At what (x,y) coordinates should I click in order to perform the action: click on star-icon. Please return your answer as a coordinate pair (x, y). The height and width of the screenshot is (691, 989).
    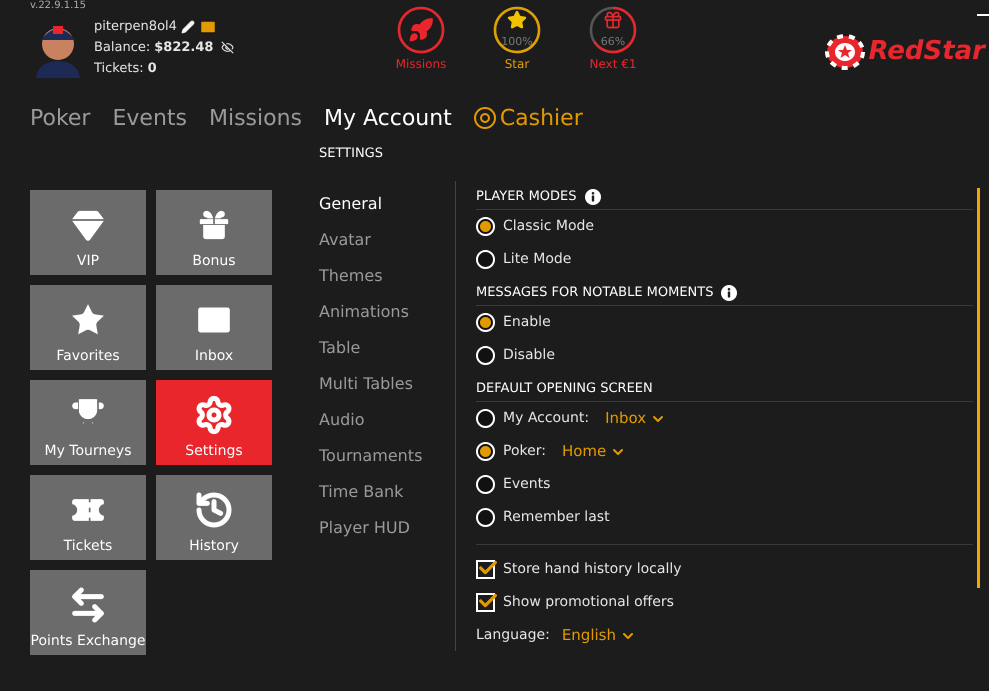
    Looking at the image, I should click on (517, 19).